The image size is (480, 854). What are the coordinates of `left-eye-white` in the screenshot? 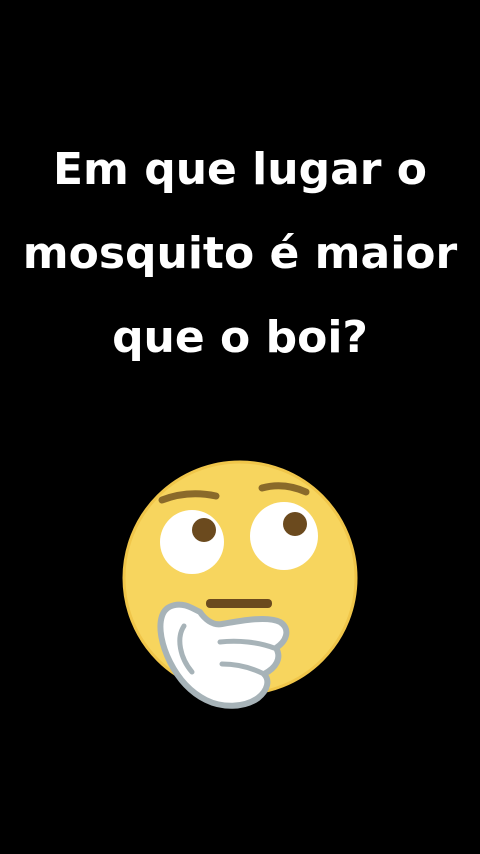 It's located at (192, 542).